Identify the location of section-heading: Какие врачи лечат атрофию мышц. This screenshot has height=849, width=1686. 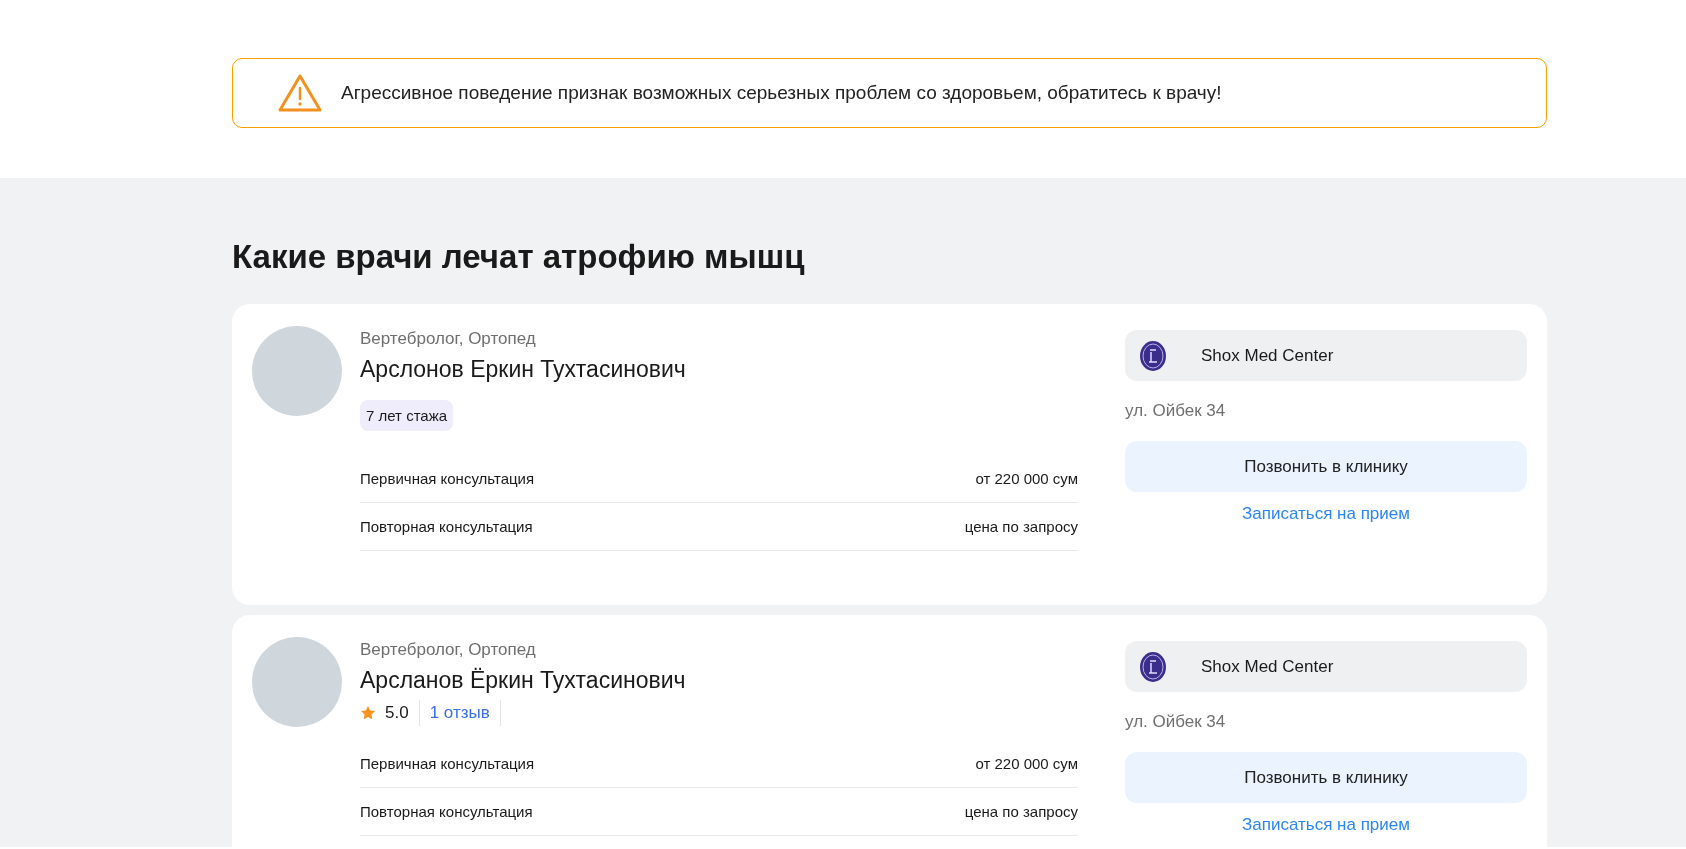
(519, 257).